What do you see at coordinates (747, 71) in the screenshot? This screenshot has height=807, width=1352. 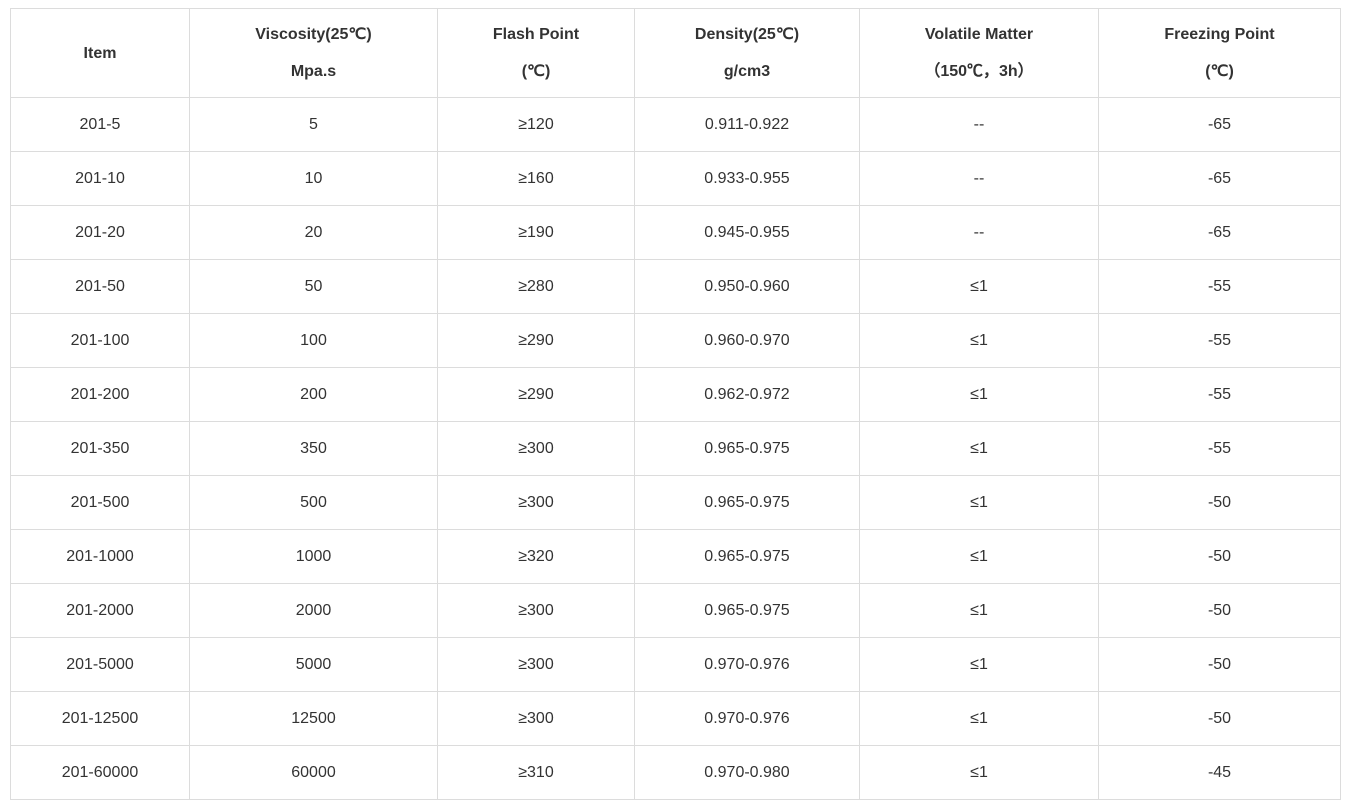 I see `header-density-unit: g/cm3` at bounding box center [747, 71].